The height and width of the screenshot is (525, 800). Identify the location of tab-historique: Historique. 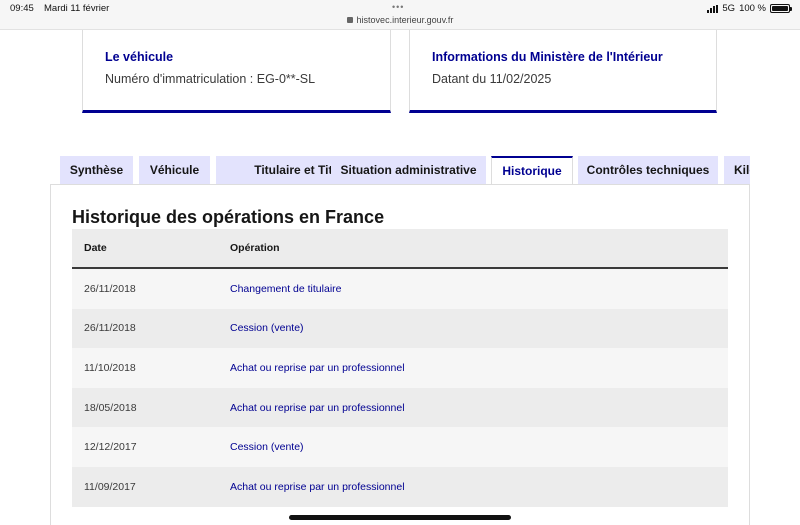
(532, 170).